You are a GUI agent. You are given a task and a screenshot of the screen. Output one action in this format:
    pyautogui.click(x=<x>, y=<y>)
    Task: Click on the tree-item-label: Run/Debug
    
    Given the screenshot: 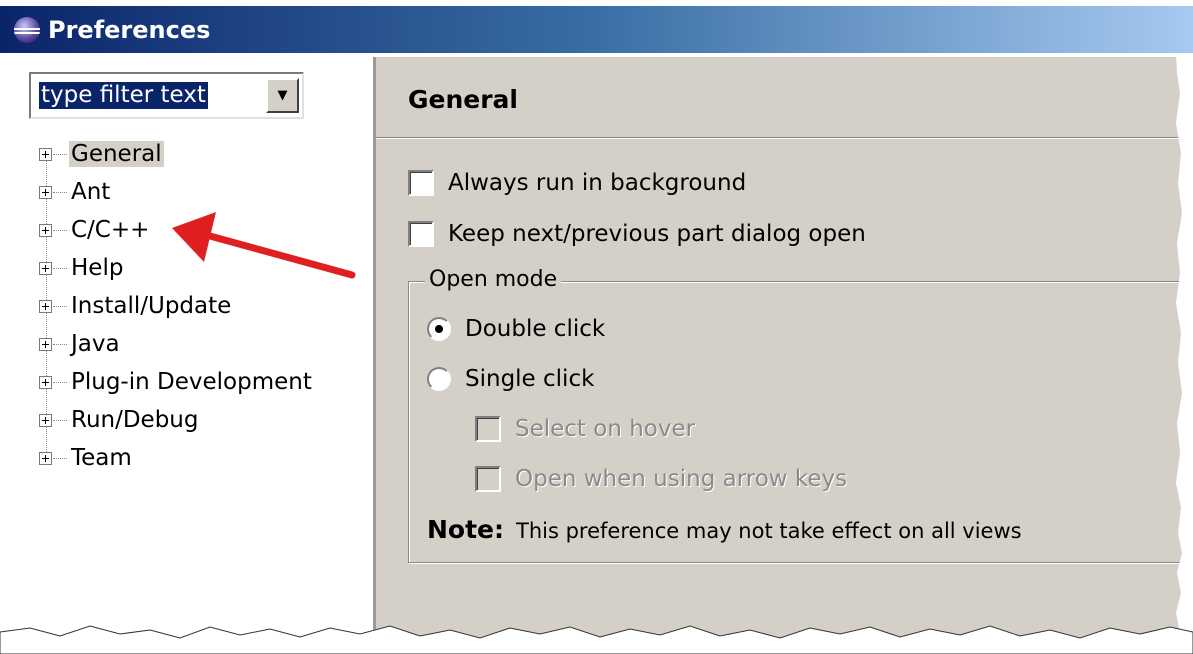 What is the action you would take?
    pyautogui.click(x=135, y=420)
    